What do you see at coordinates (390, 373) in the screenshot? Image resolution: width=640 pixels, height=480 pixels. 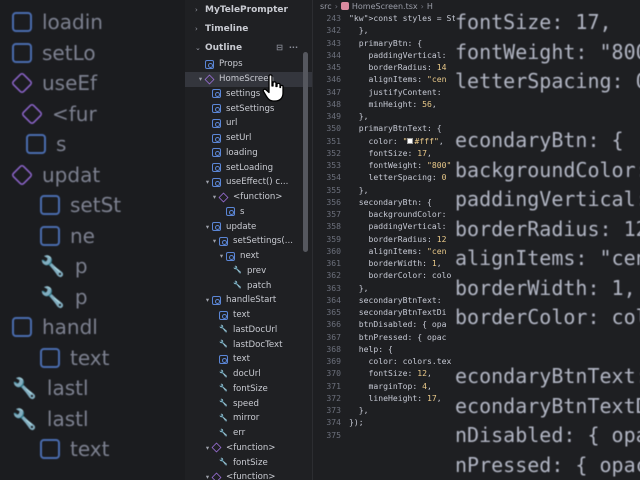 I see `code-text: fontSize: 12,` at bounding box center [390, 373].